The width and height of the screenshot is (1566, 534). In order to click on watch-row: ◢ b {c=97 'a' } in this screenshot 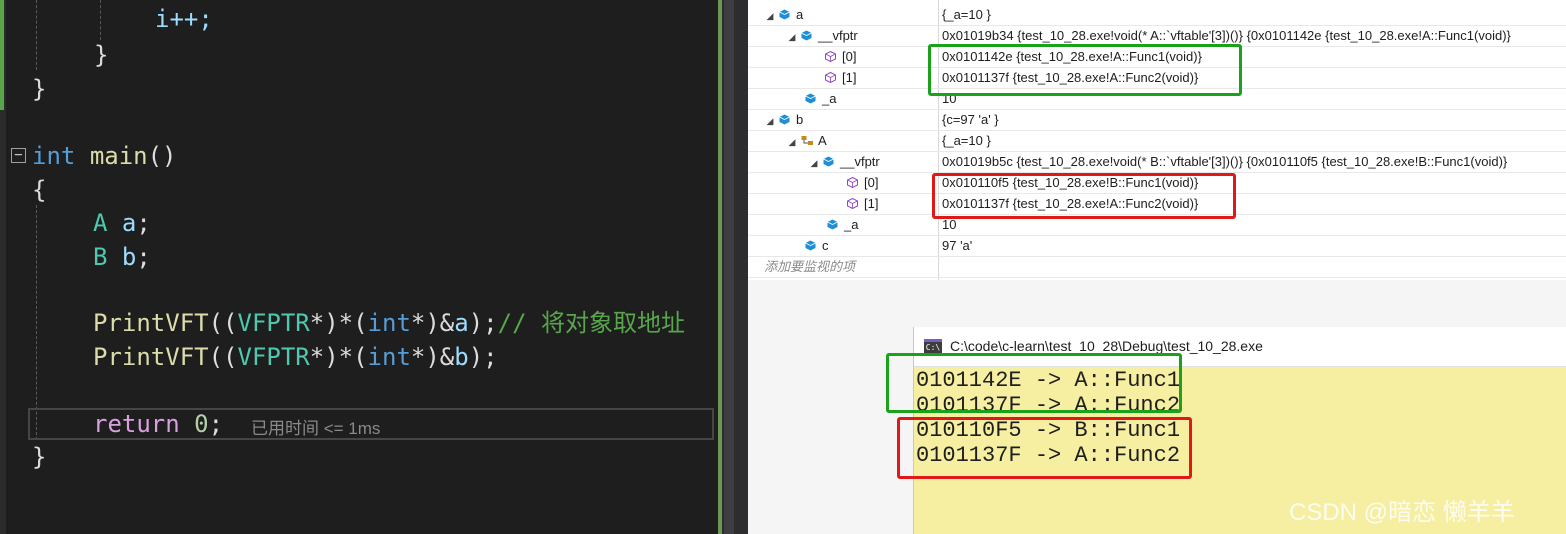, I will do `click(1157, 120)`.